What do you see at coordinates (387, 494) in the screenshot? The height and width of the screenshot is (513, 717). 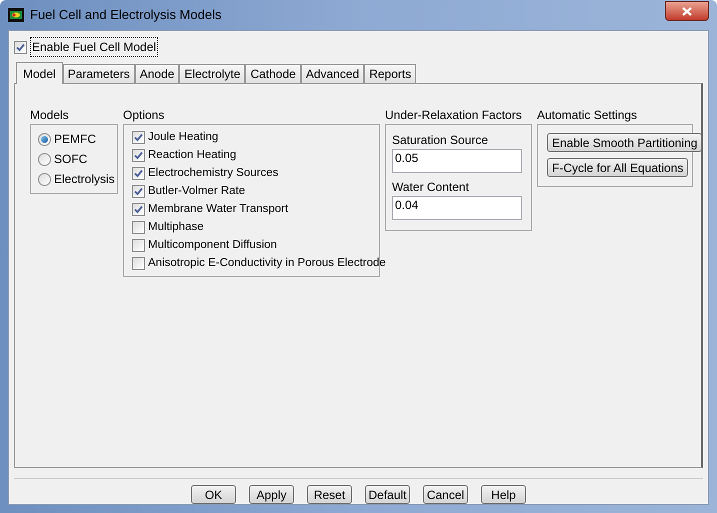 I see `dialog-button: Default` at bounding box center [387, 494].